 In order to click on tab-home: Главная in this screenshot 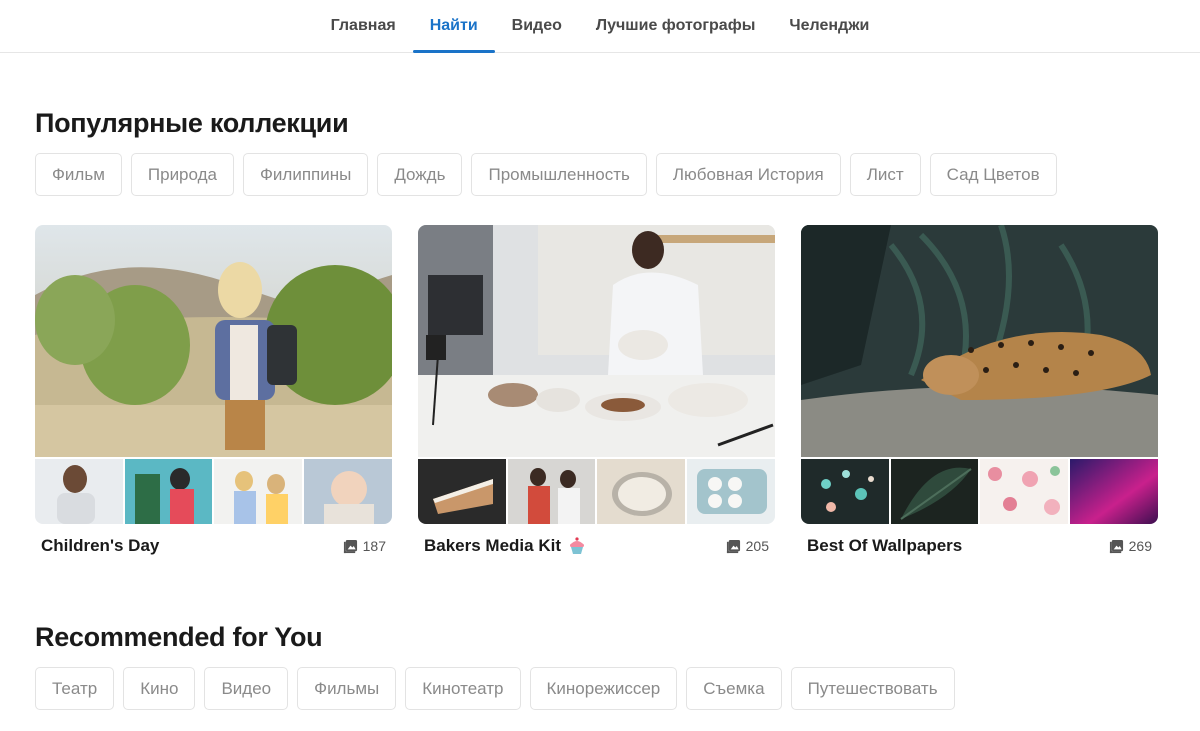, I will do `click(363, 26)`.